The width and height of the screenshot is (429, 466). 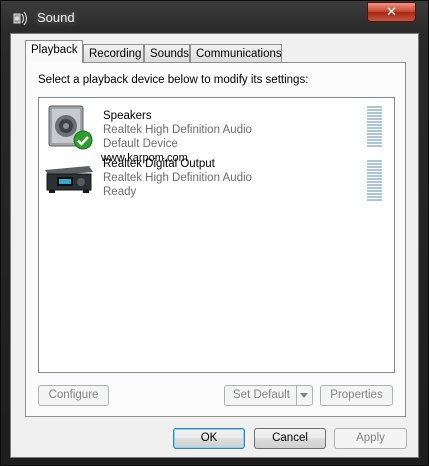 I want to click on set-default-button: Set Default, so click(x=268, y=395).